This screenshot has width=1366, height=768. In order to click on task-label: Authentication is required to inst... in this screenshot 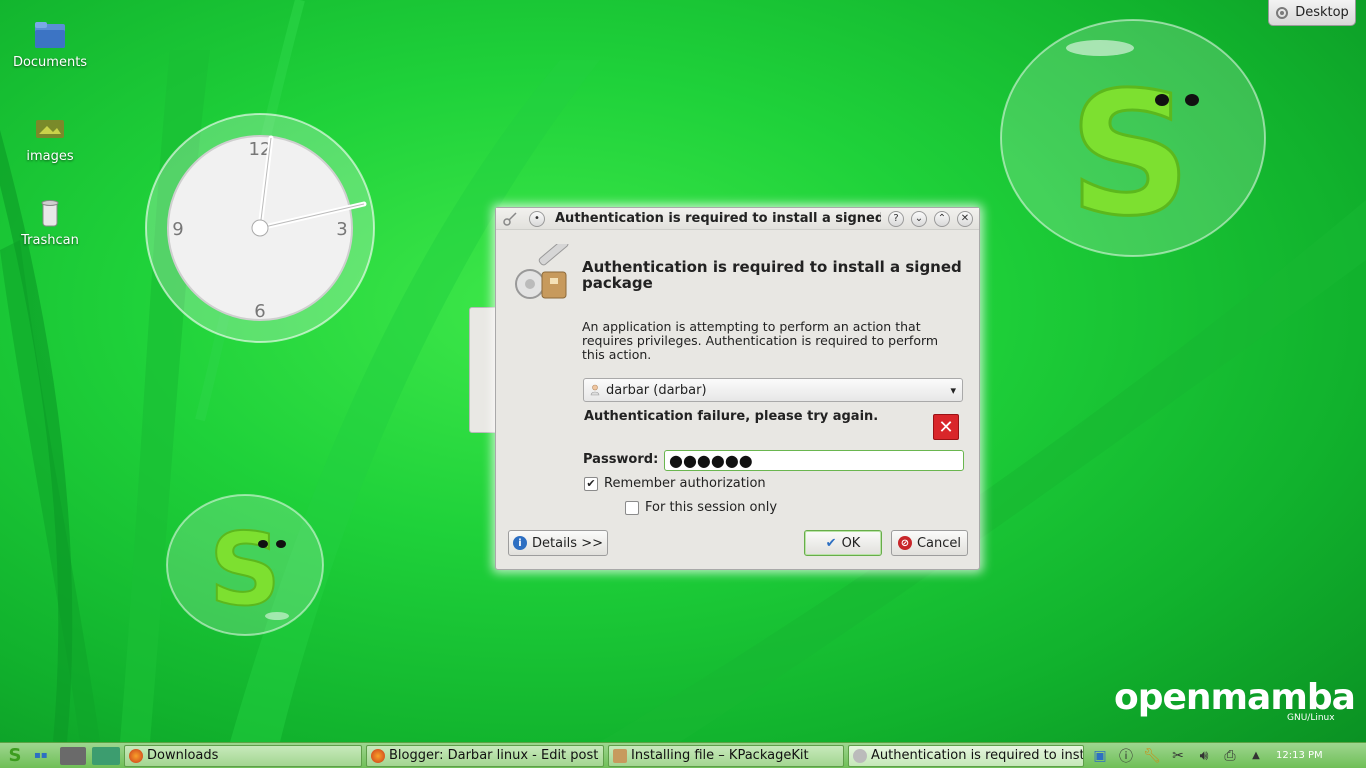, I will do `click(977, 755)`.